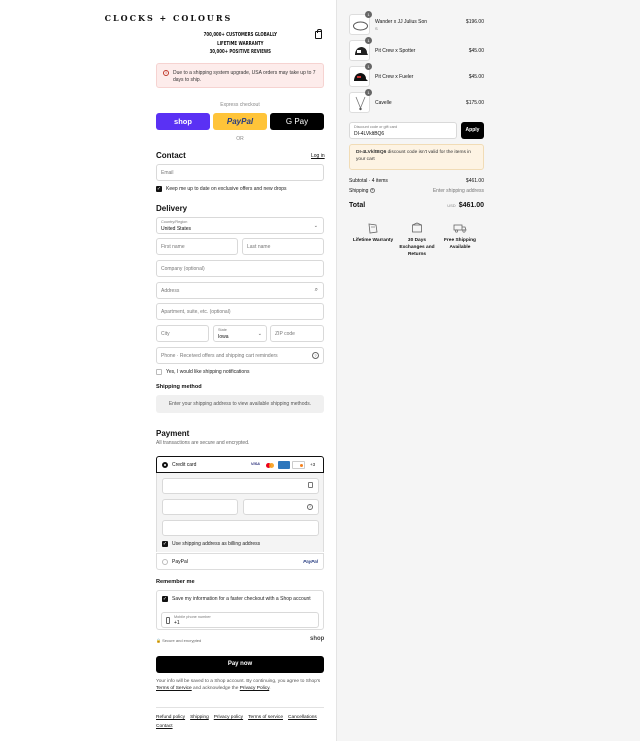 This screenshot has width=640, height=741. I want to click on credit-card-option: Credit card VISA +3, so click(240, 464).